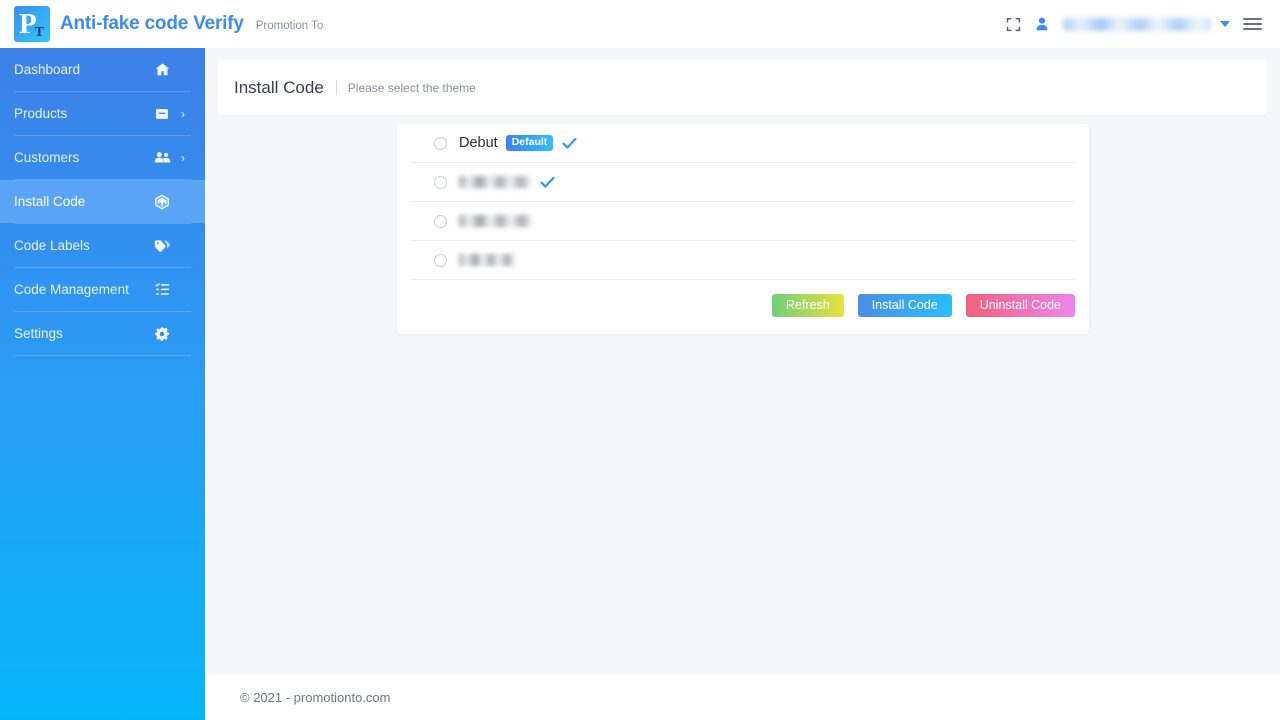  I want to click on sidebar-item-install-code: Install Code ›, so click(102, 201).